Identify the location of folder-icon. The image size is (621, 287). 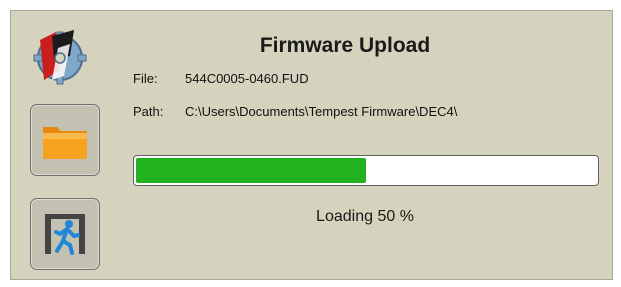
(65, 143).